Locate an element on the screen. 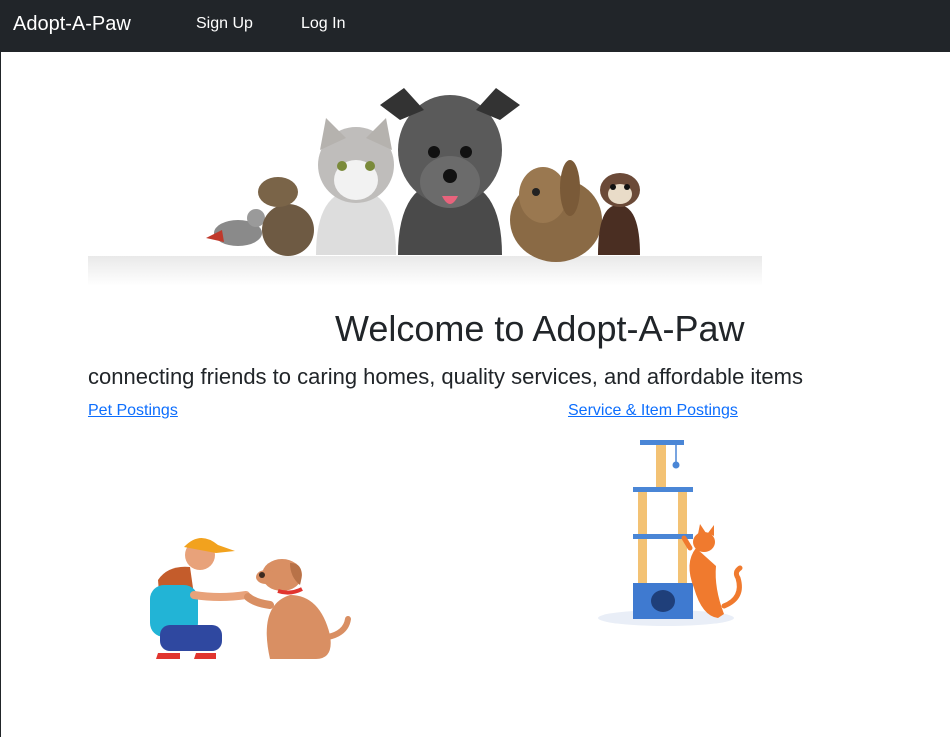 This screenshot has width=950, height=737. pet-postings-link: Pet Postings is located at coordinates (133, 411).